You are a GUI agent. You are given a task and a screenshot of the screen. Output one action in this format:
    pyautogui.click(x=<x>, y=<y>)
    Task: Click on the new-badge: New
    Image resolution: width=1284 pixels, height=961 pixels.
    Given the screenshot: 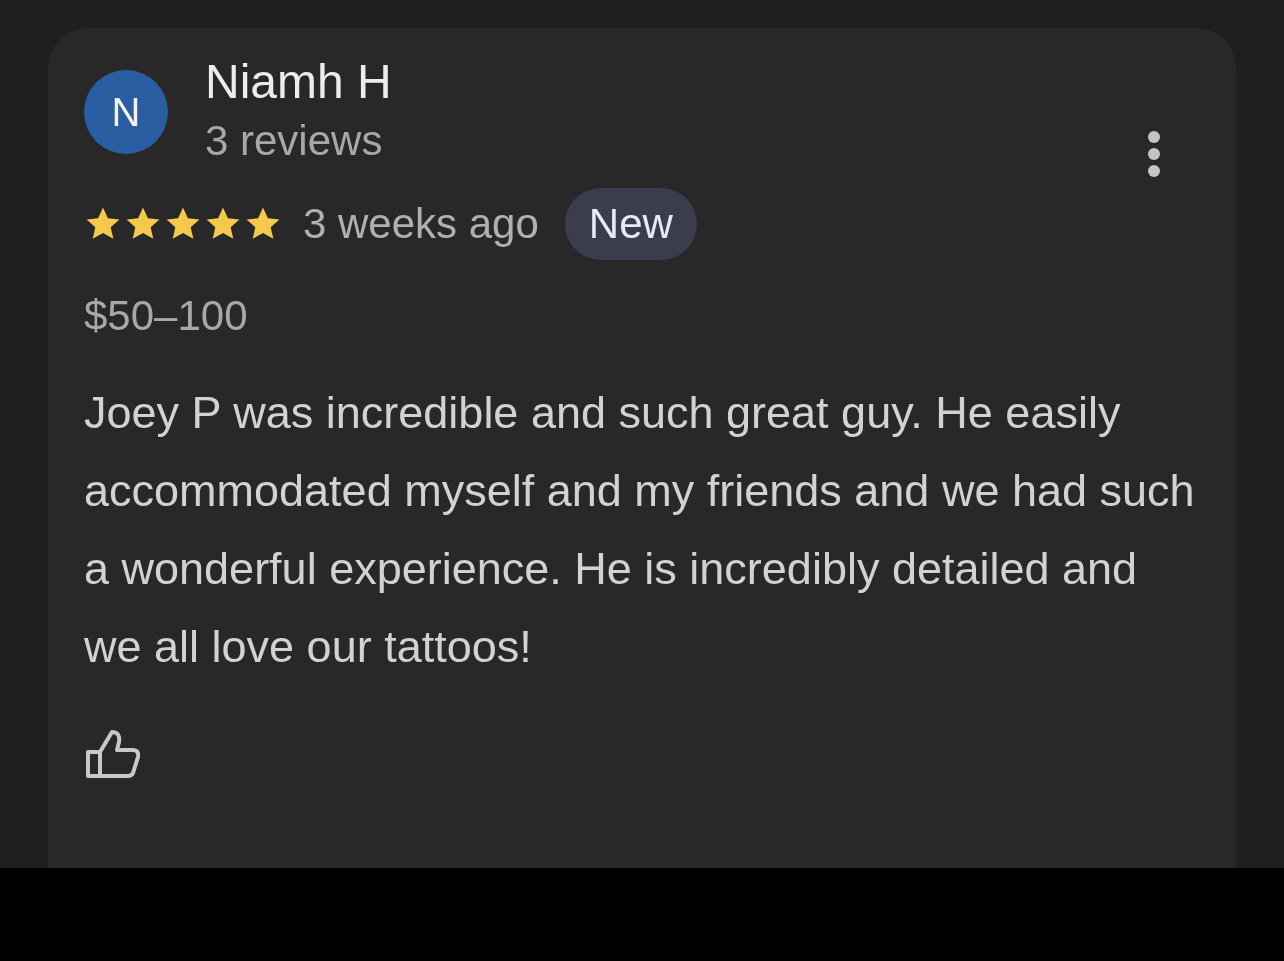 What is the action you would take?
    pyautogui.click(x=630, y=224)
    